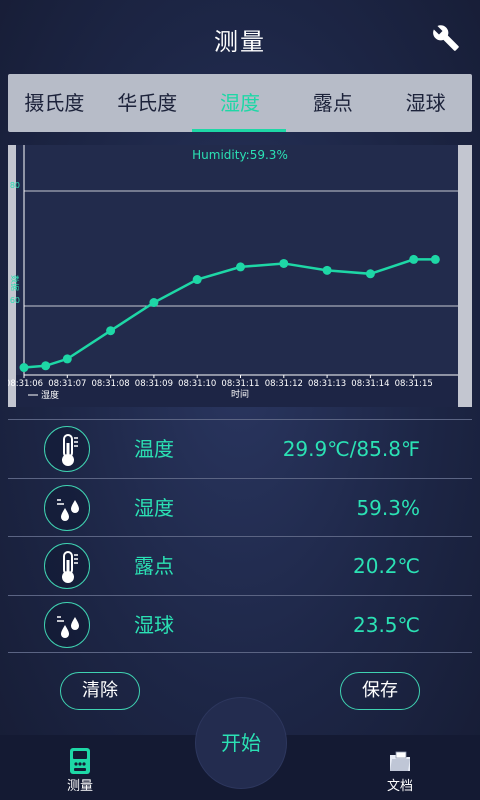 The width and height of the screenshot is (480, 800). Describe the element at coordinates (241, 743) in the screenshot. I see `start-button: 开始` at that location.